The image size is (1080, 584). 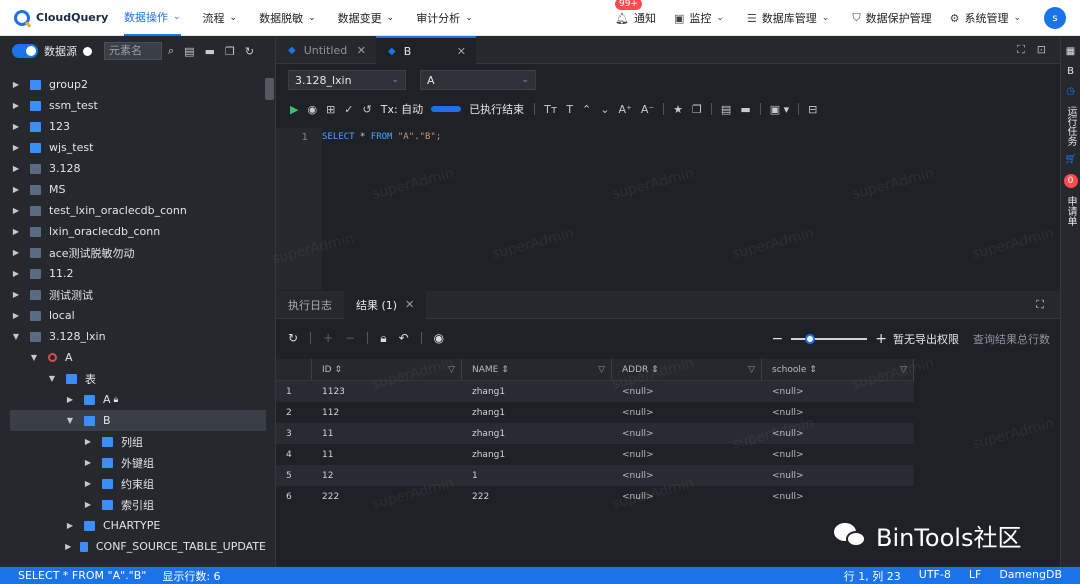 I want to click on tree-node: ▶ MS, so click(x=138, y=189).